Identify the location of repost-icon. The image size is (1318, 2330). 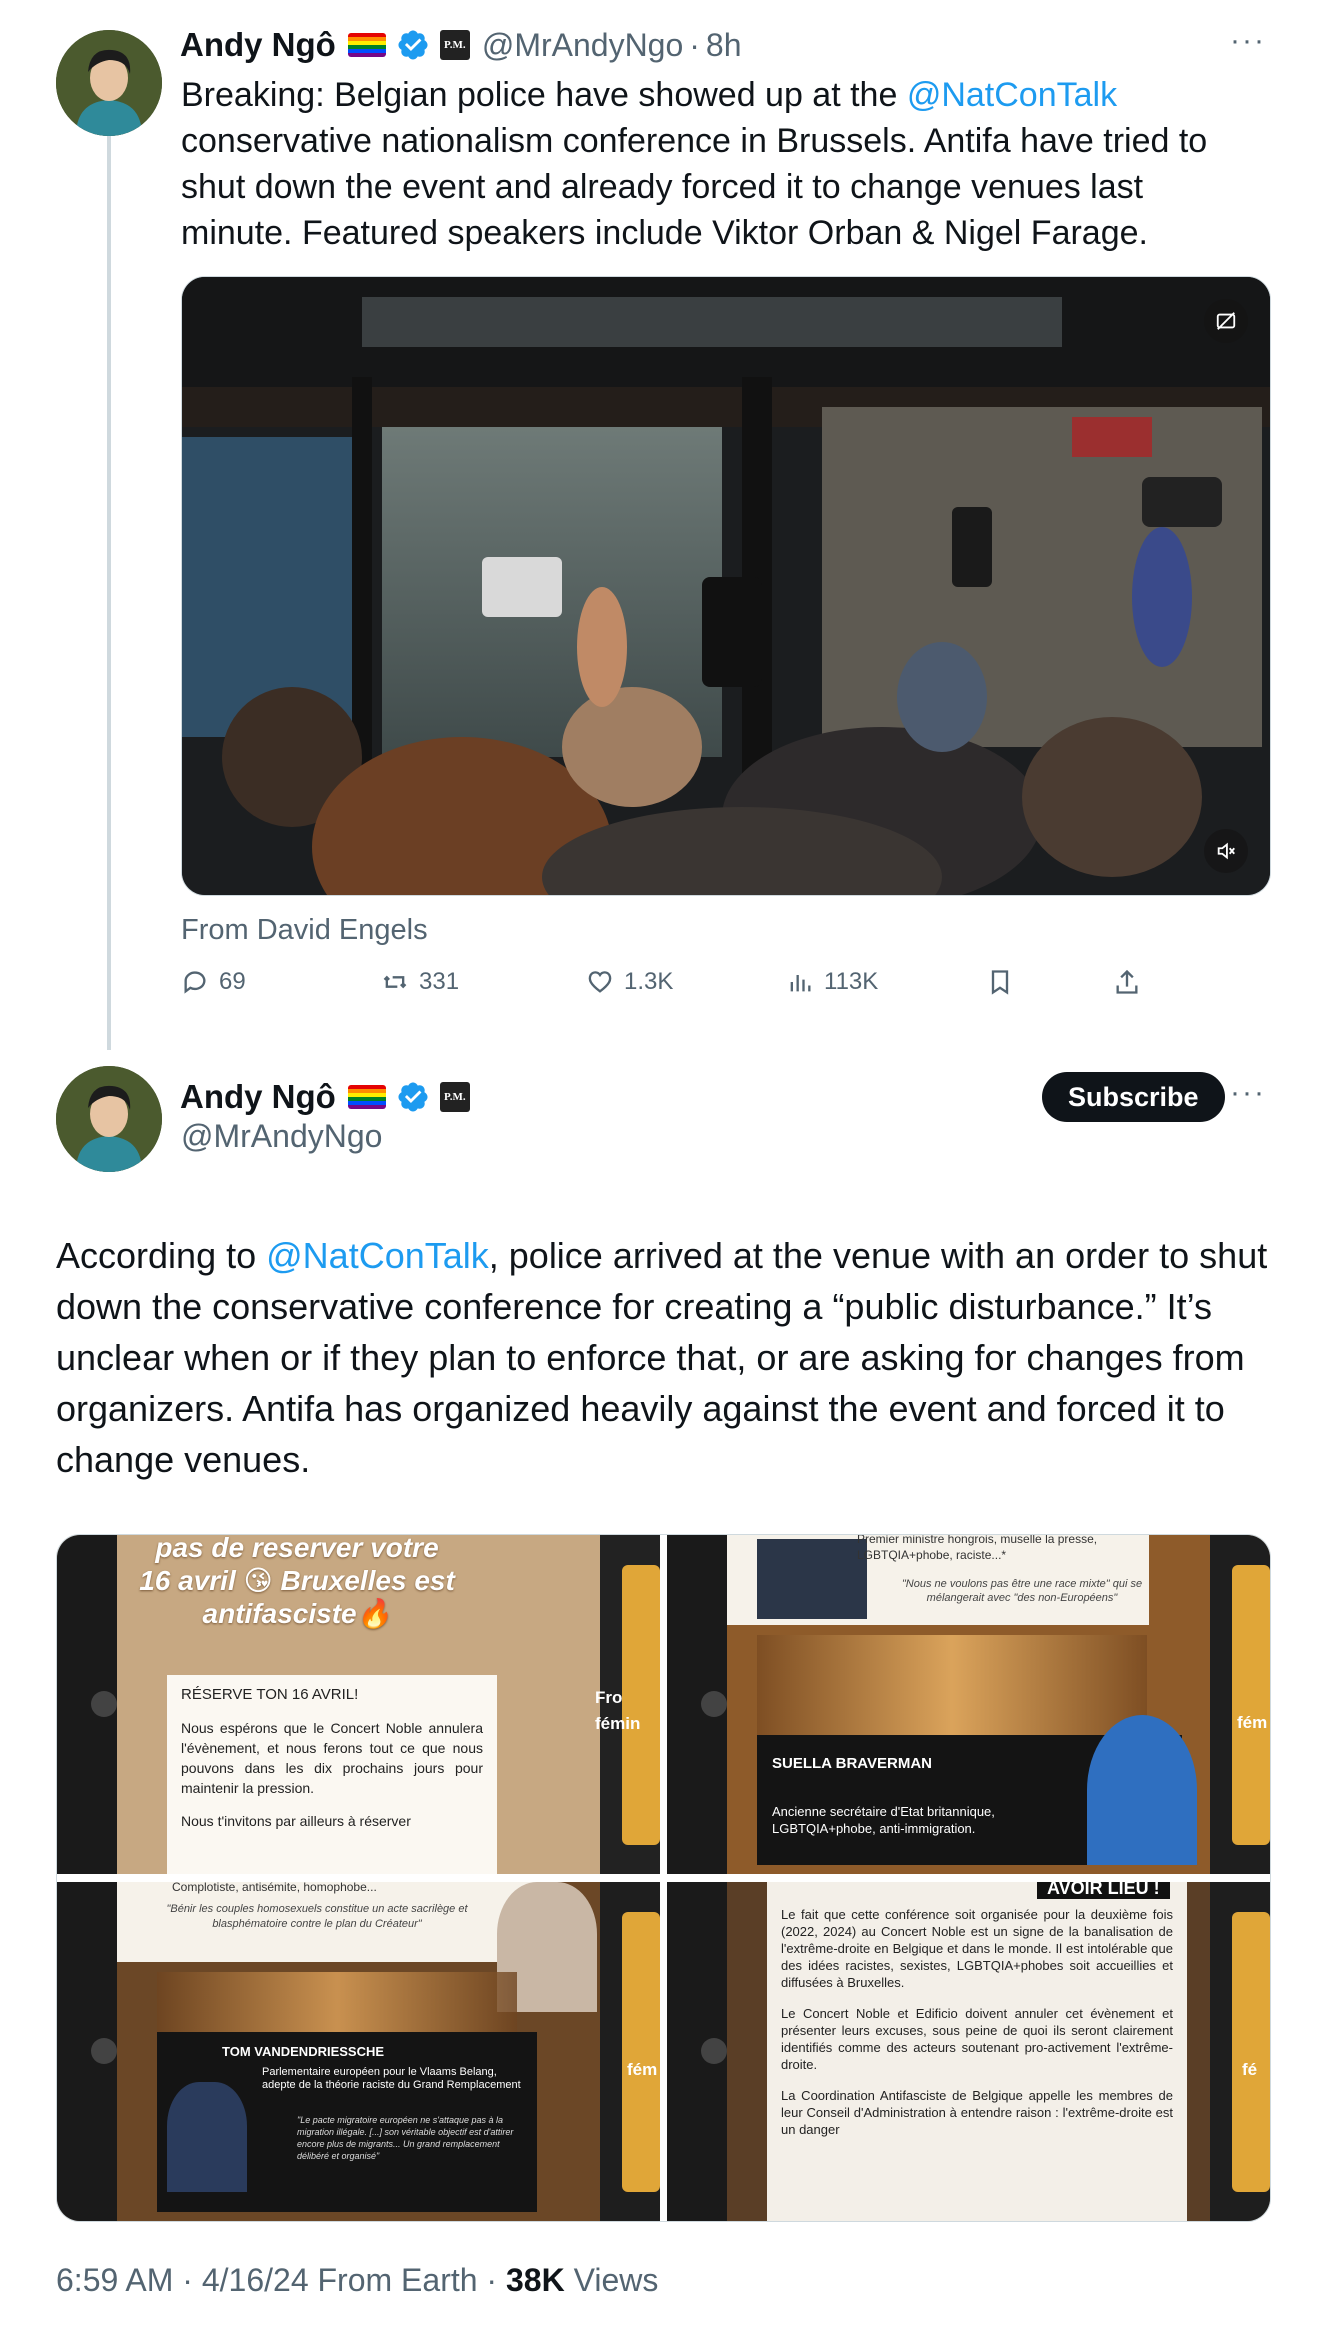
(395, 982).